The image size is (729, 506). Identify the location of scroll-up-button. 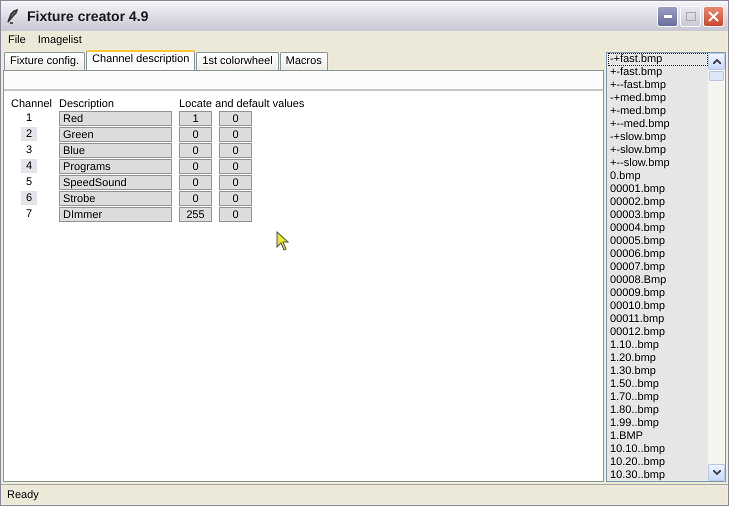
(716, 61).